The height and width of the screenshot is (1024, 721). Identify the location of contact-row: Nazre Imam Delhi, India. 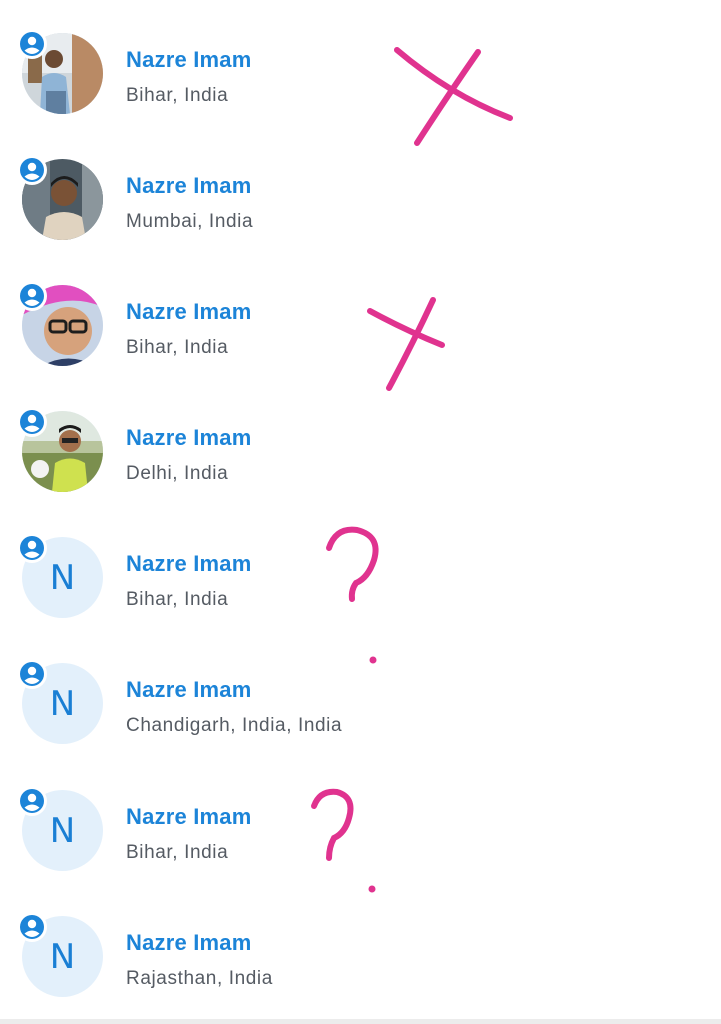
(360, 441).